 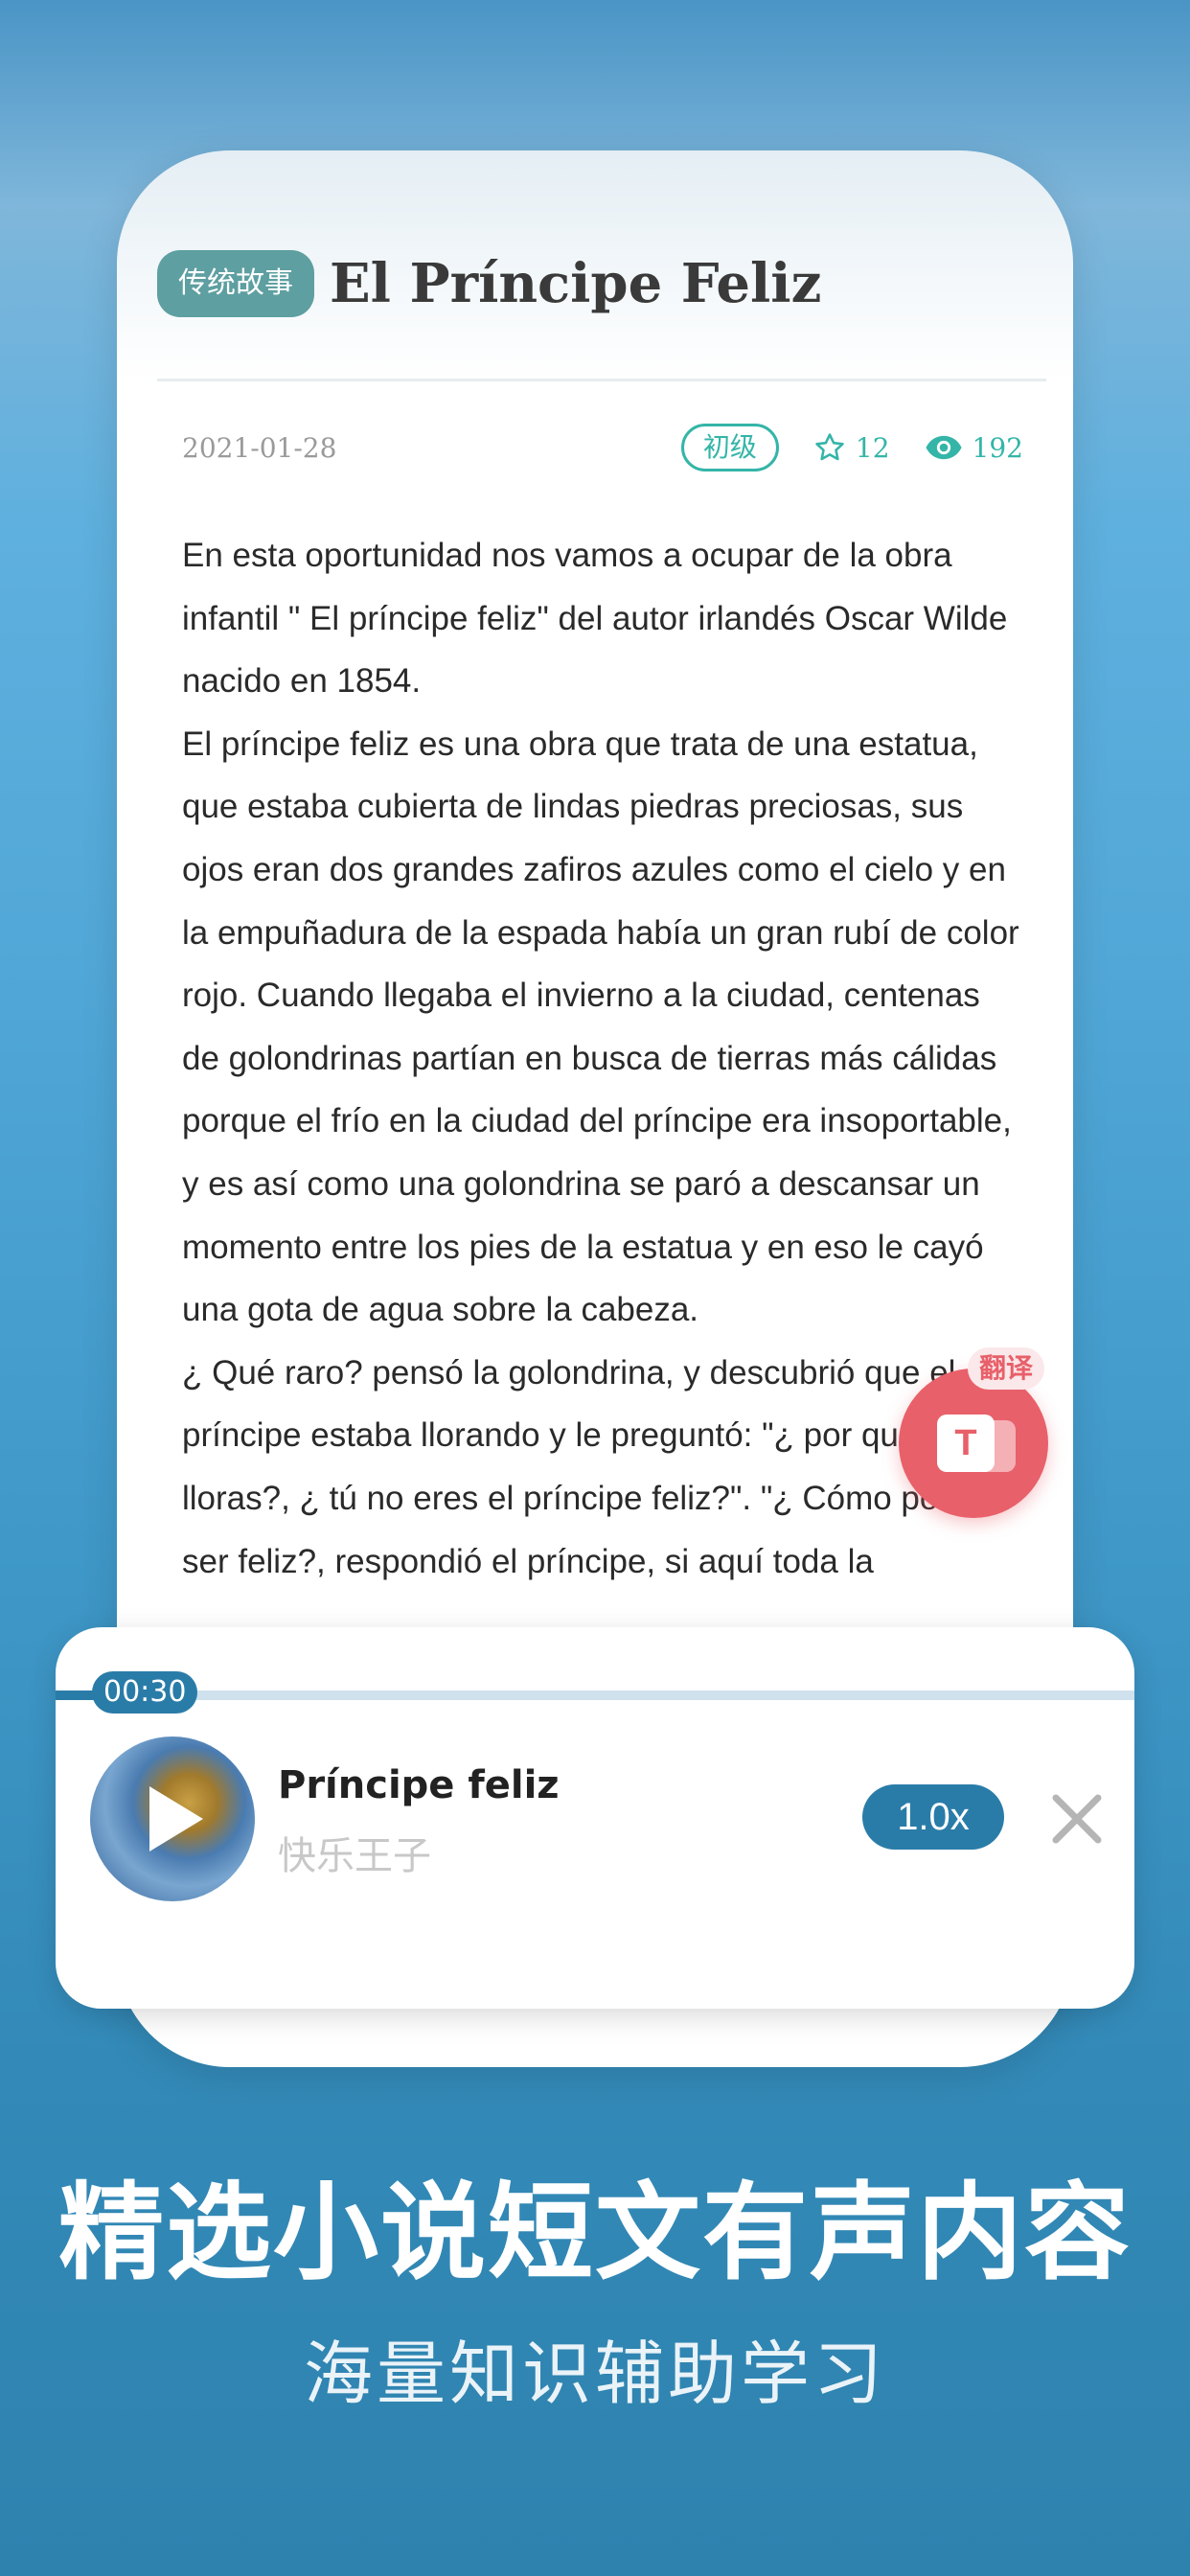 I want to click on views-stat: 192, so click(x=974, y=448).